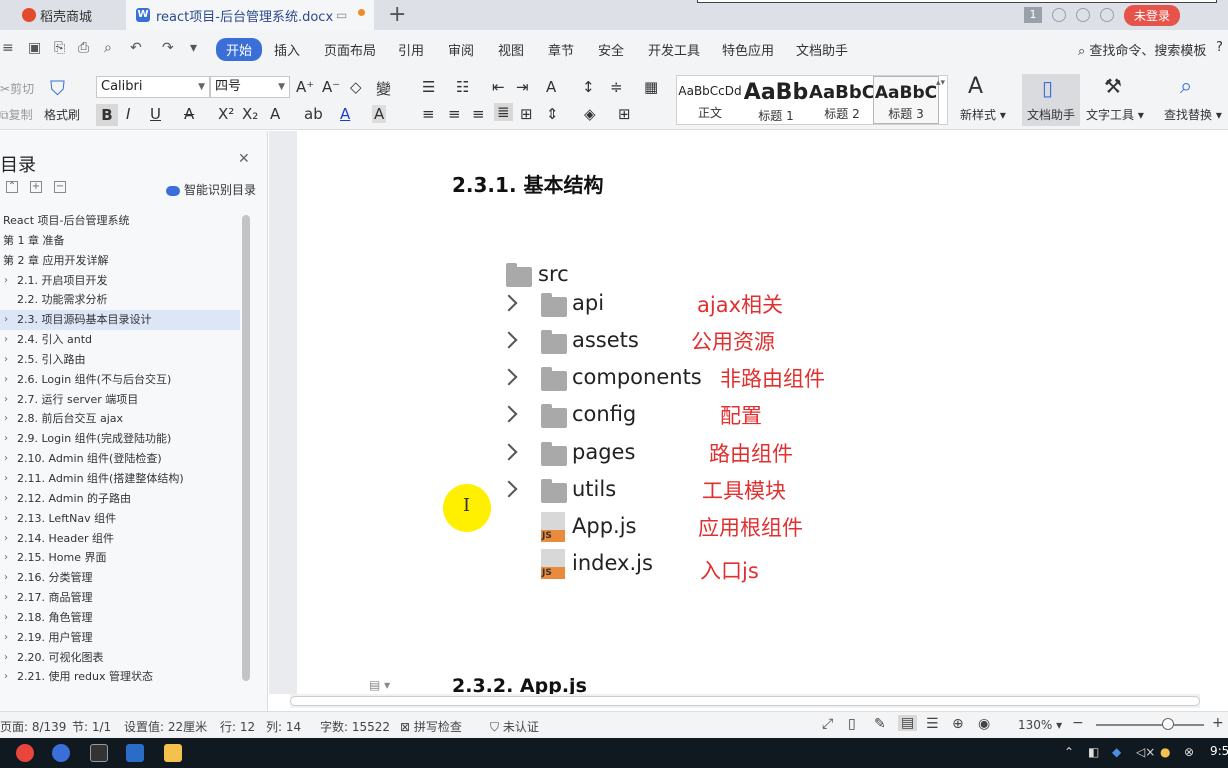 This screenshot has width=1228, height=768. I want to click on file-explorer-icon, so click(173, 753).